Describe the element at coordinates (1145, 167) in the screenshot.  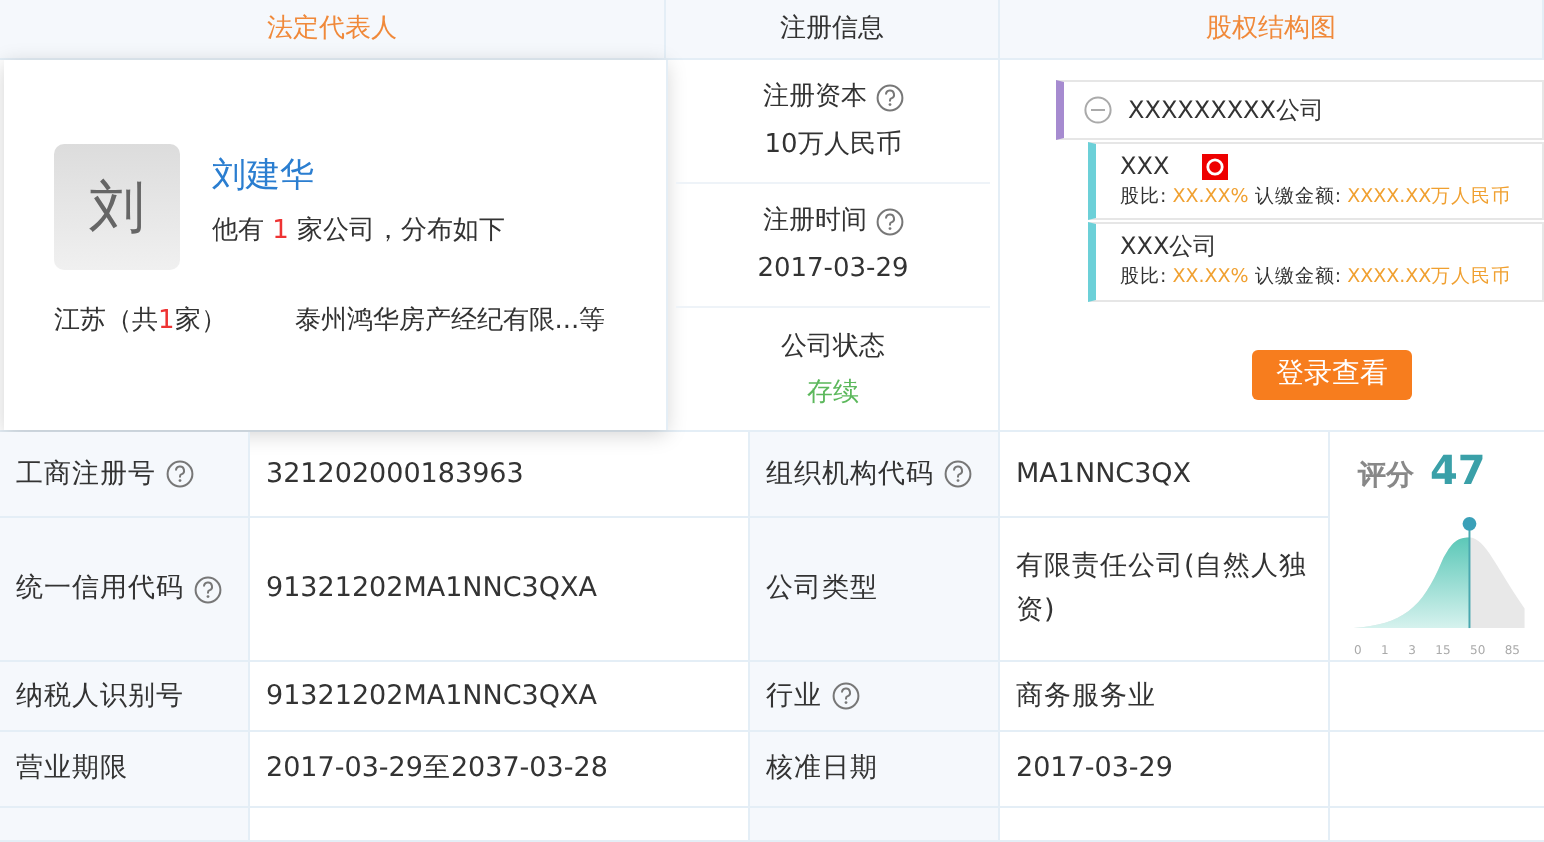
I see `shareholder-name: XXX` at that location.